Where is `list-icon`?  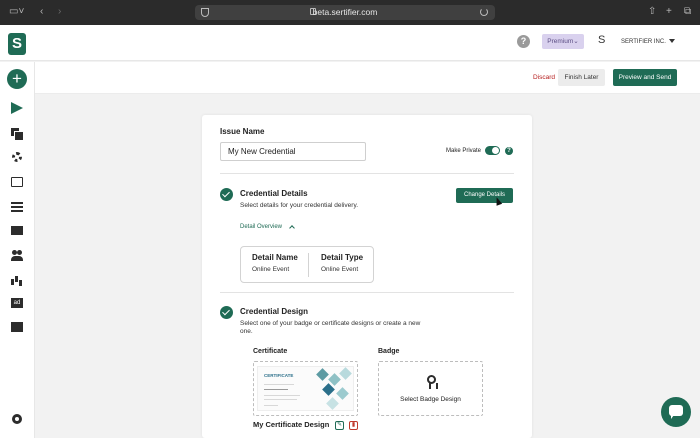 list-icon is located at coordinates (17, 207).